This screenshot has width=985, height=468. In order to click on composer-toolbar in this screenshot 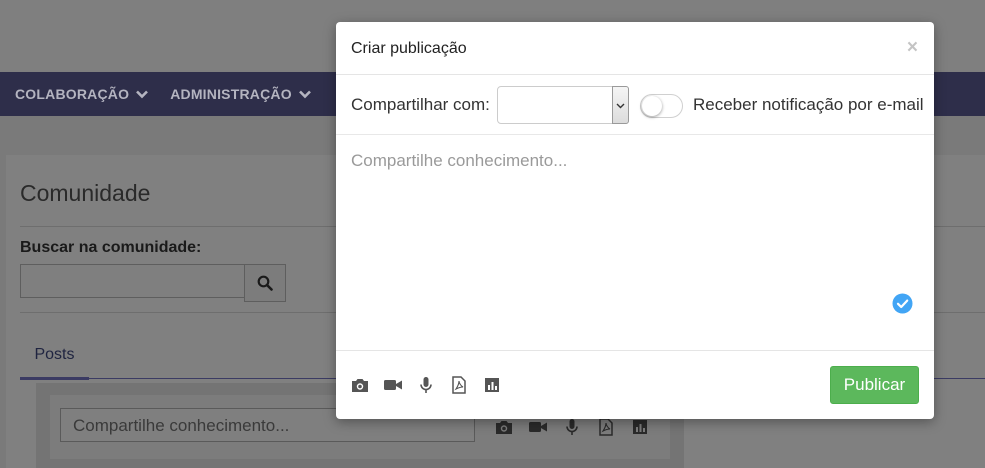, I will do `click(572, 427)`.